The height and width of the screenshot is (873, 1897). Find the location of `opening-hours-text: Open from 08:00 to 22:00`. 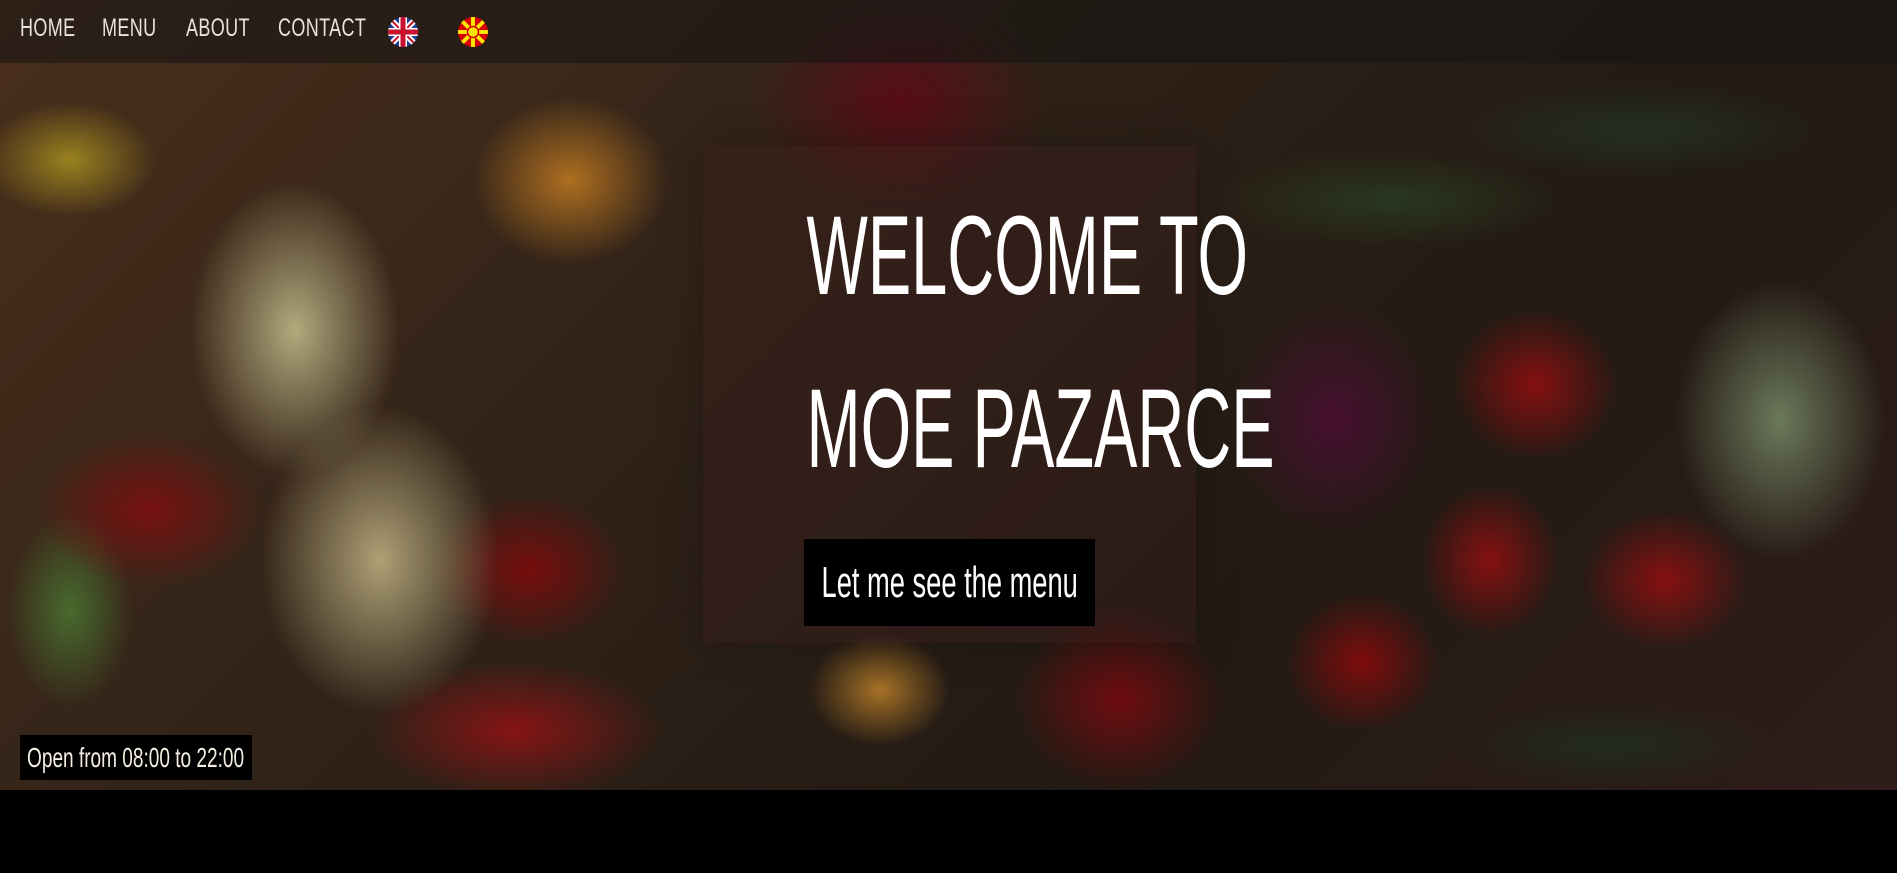

opening-hours-text: Open from 08:00 to 22:00 is located at coordinates (136, 757).